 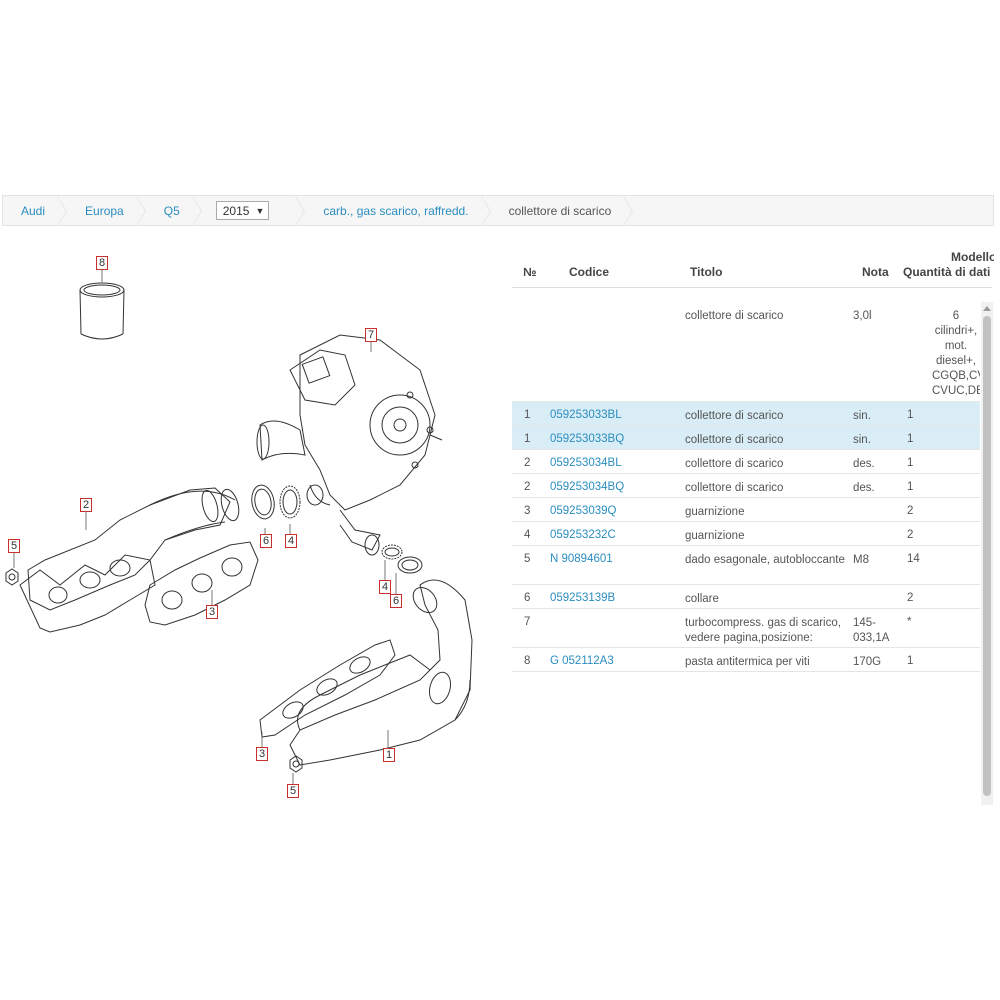 I want to click on part-5-nut-left, so click(x=12, y=577).